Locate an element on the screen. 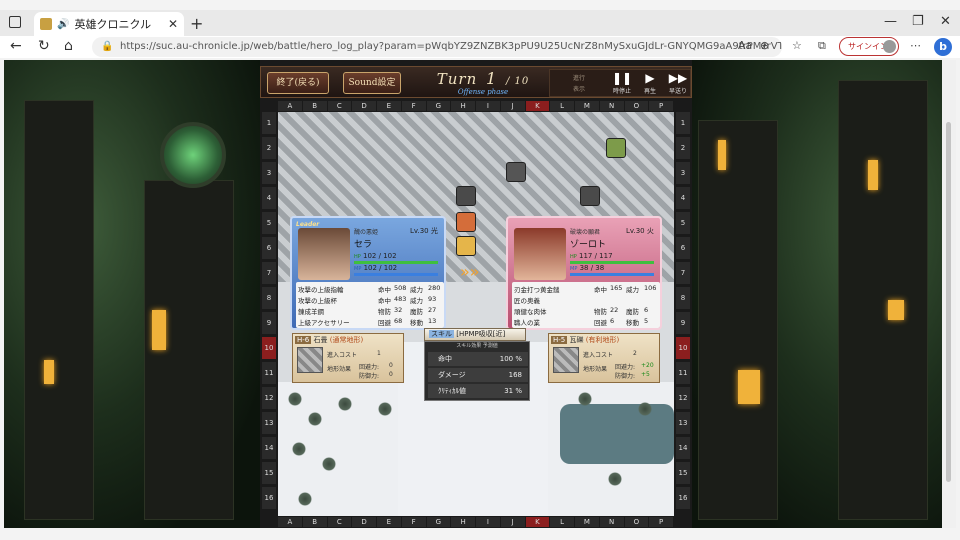  row-label: 16 is located at coordinates (683, 498).